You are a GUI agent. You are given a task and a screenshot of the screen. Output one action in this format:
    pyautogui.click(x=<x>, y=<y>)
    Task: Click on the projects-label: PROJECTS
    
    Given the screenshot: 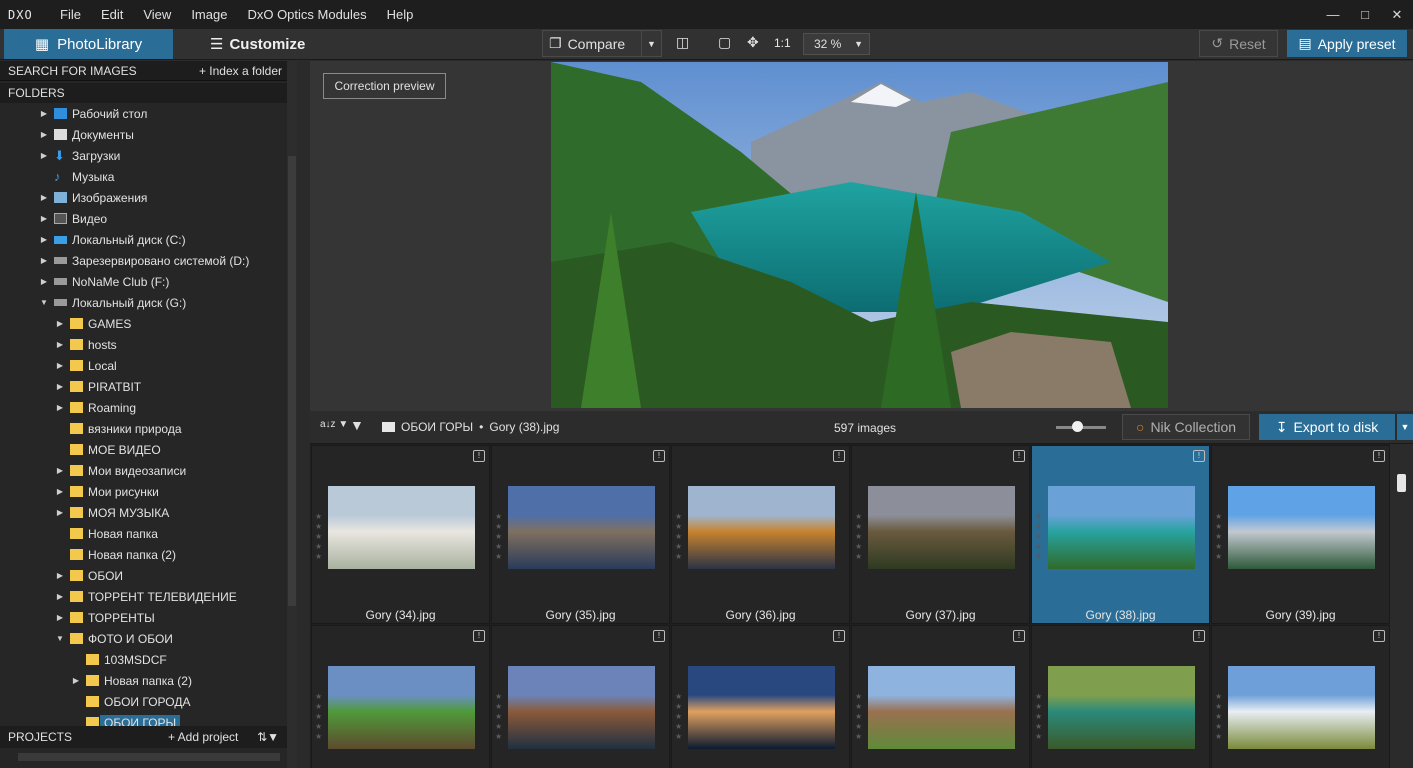 What is the action you would take?
    pyautogui.click(x=40, y=737)
    